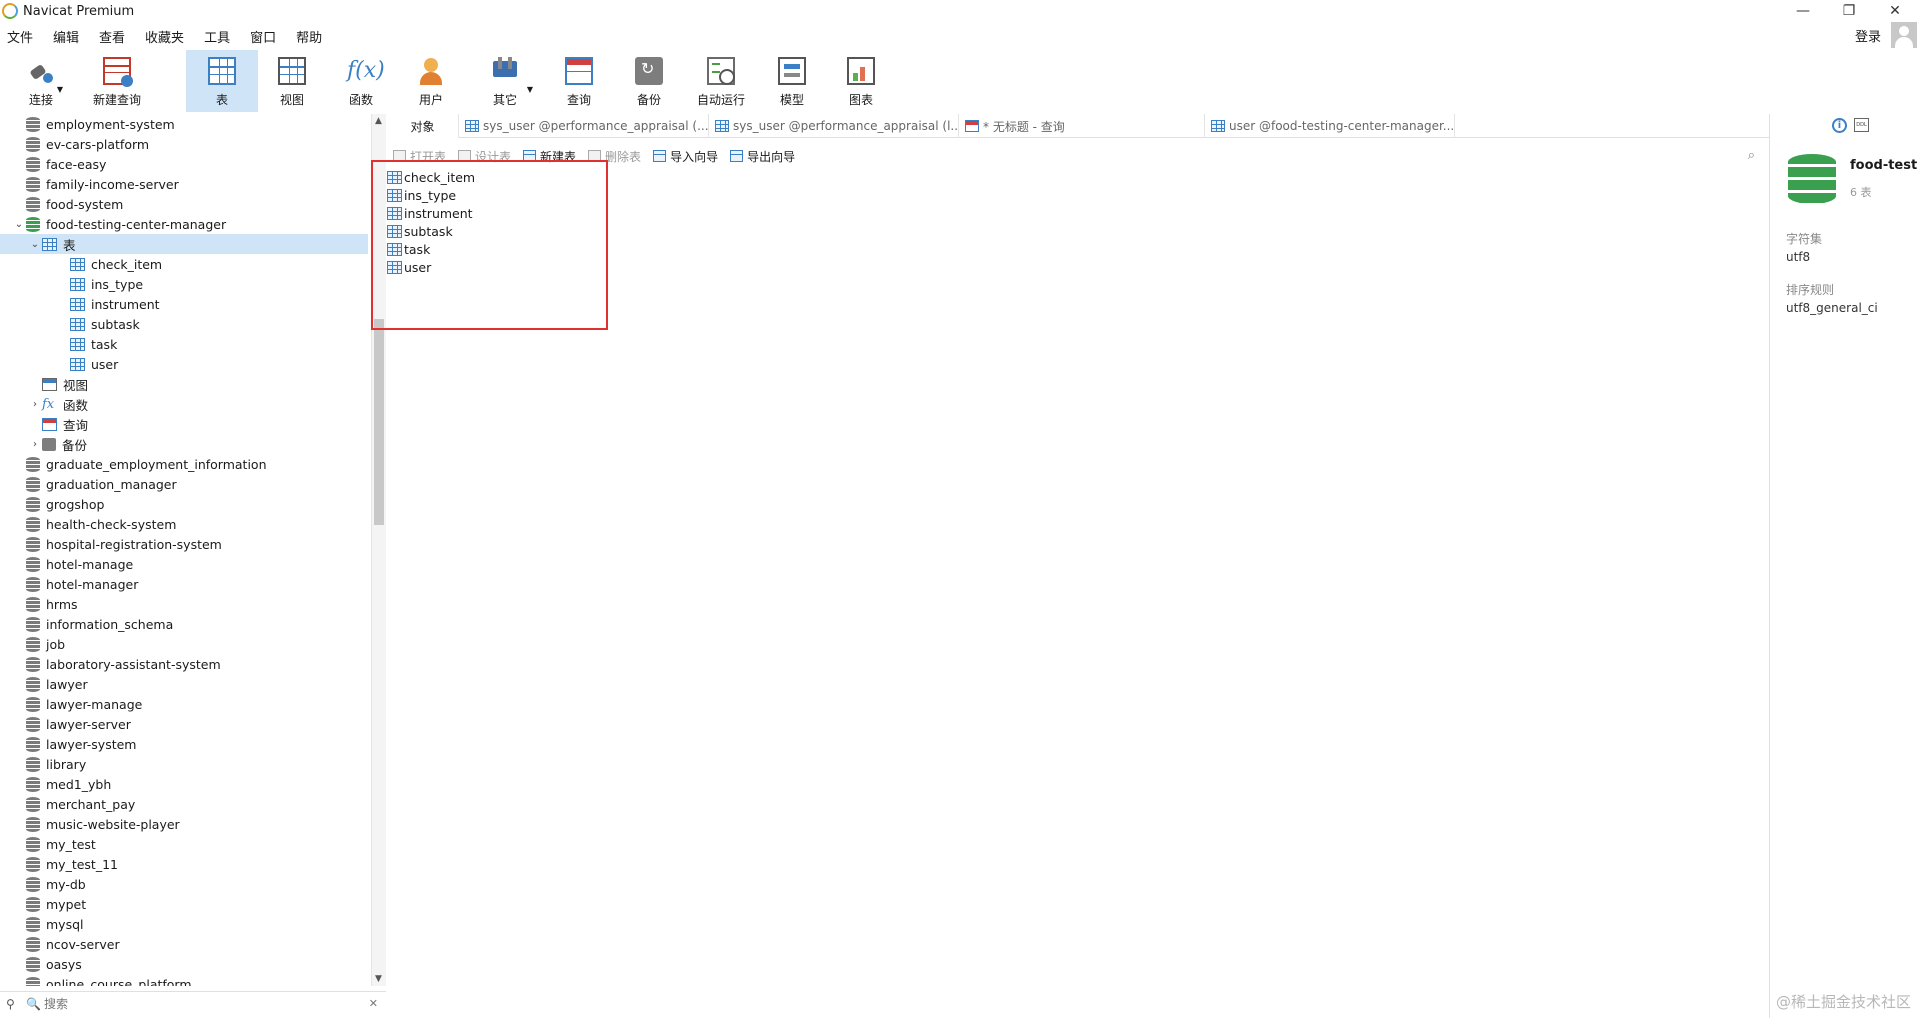 The width and height of the screenshot is (1917, 1018). I want to click on tree-item-folder: 查询, so click(184, 424).